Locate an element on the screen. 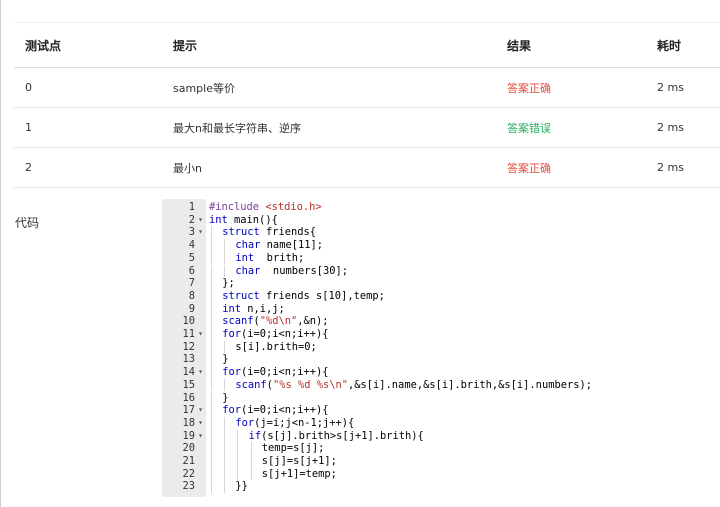  line-number: 10 is located at coordinates (188, 321).